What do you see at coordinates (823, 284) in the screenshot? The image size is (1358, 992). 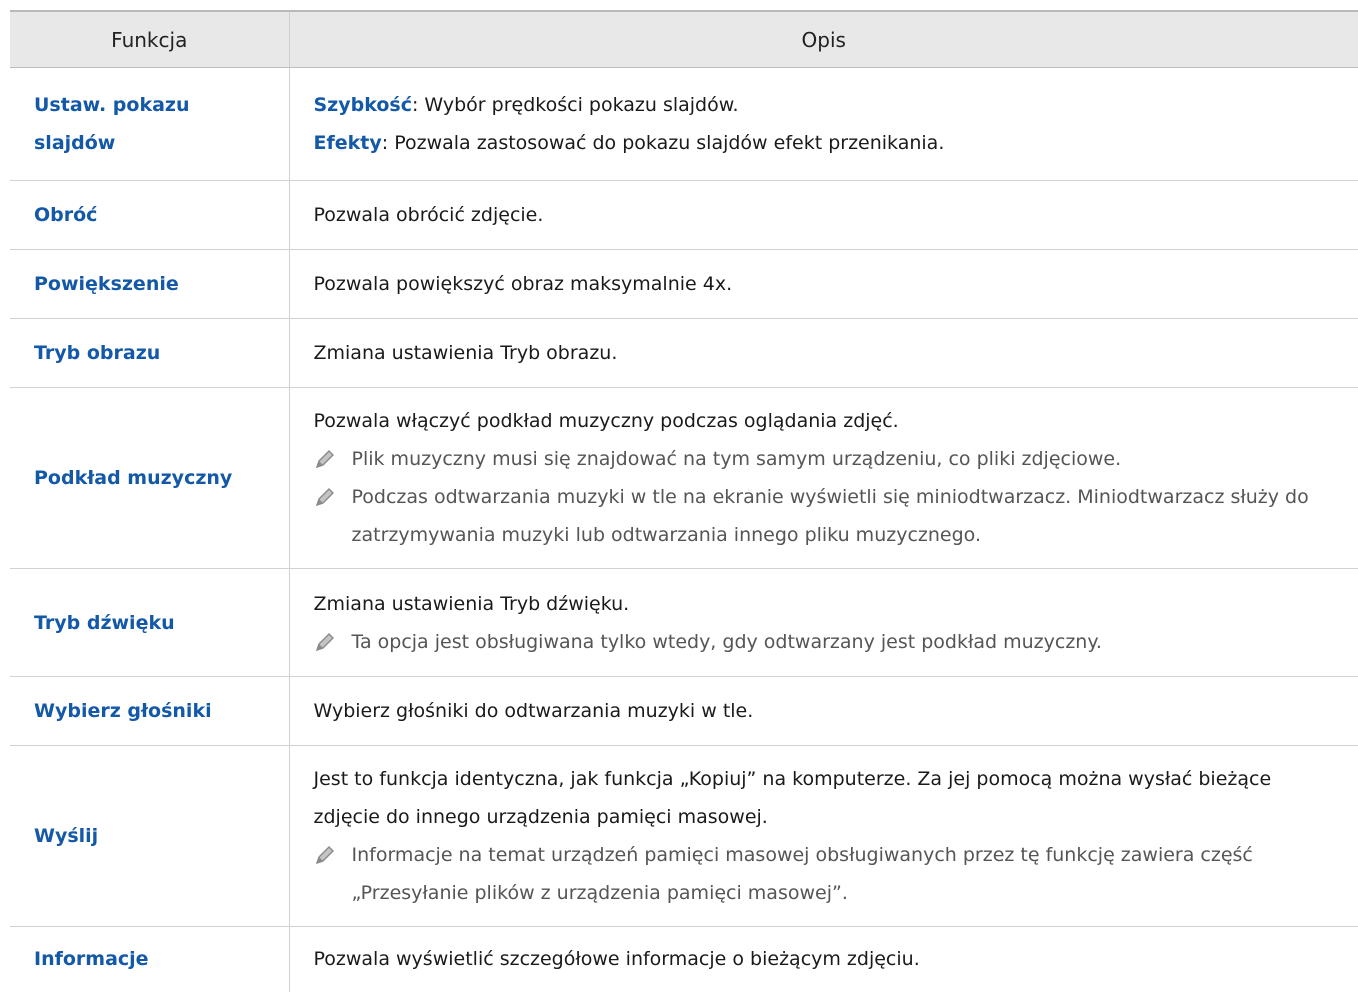 I see `function-description: Pozwala powiększyć obraz maksymalnie 4x.` at bounding box center [823, 284].